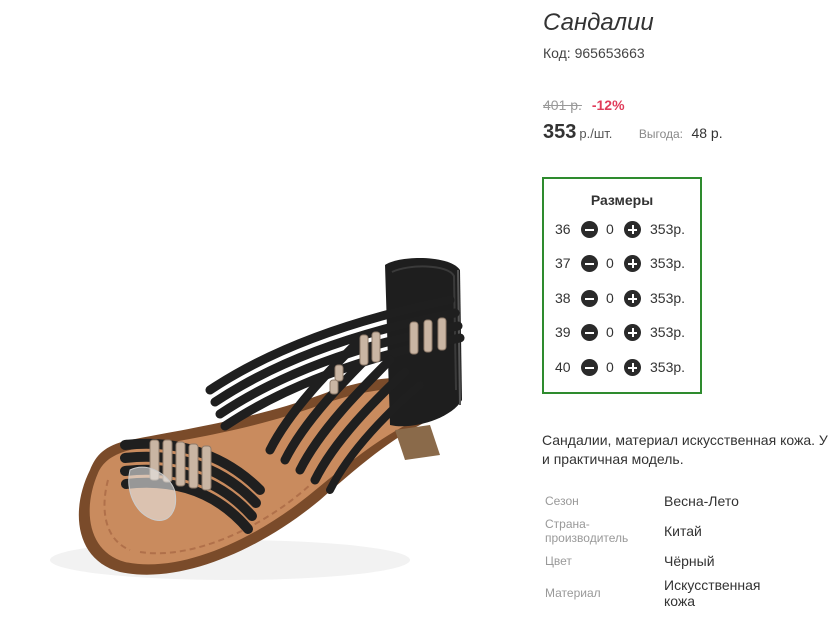 The width and height of the screenshot is (828, 637). What do you see at coordinates (701, 501) in the screenshot?
I see `attr-value-season: Весна-Лето` at bounding box center [701, 501].